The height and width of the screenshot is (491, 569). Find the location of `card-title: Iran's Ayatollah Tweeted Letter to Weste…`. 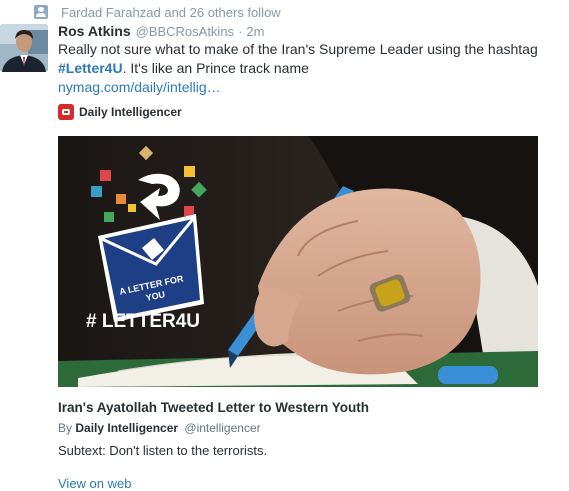

card-title: Iran's Ayatollah Tweeted Letter to Weste… is located at coordinates (213, 407).